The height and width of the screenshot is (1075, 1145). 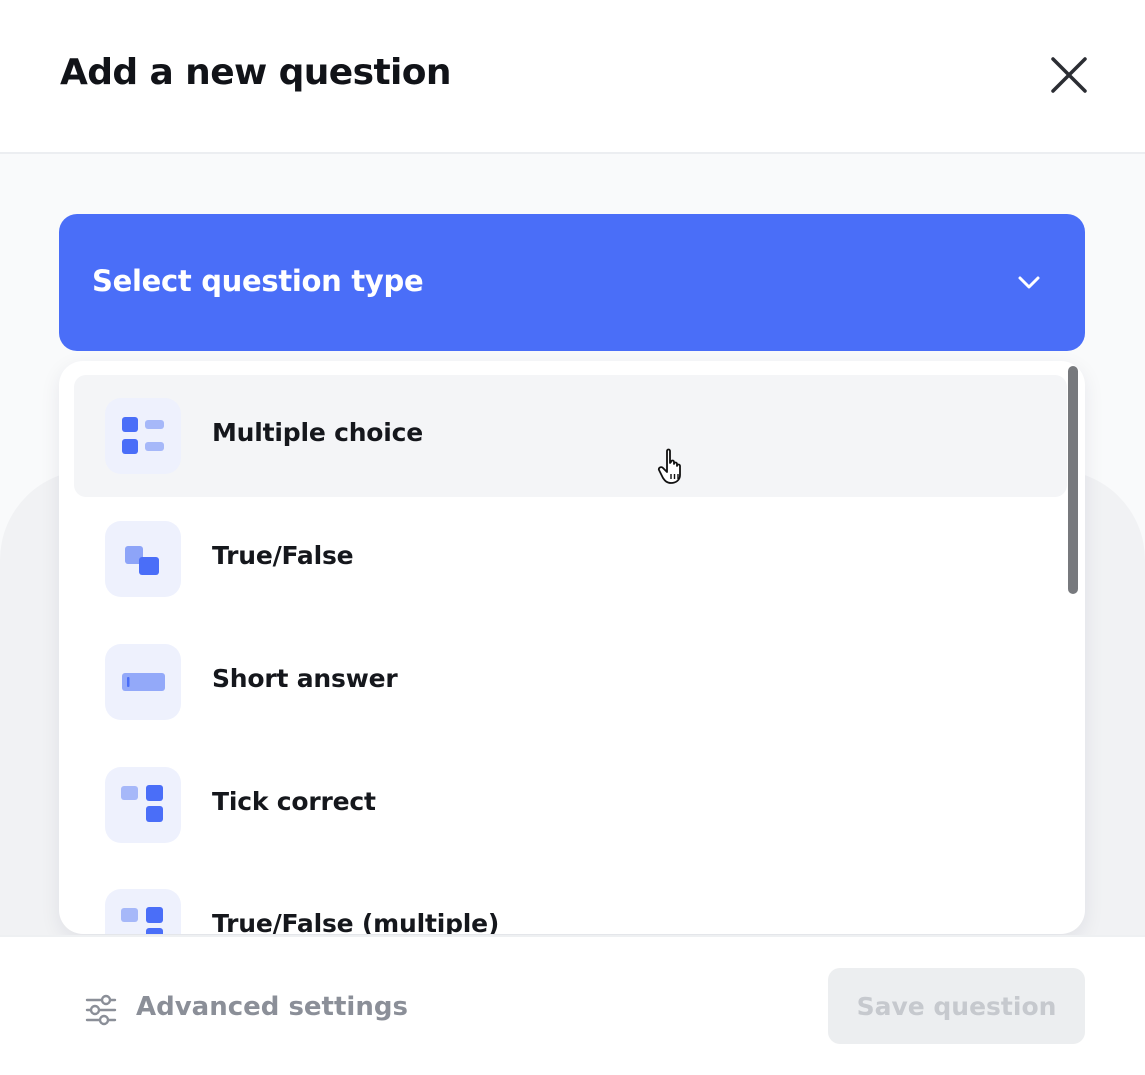 What do you see at coordinates (143, 682) in the screenshot?
I see `short-answer-icon` at bounding box center [143, 682].